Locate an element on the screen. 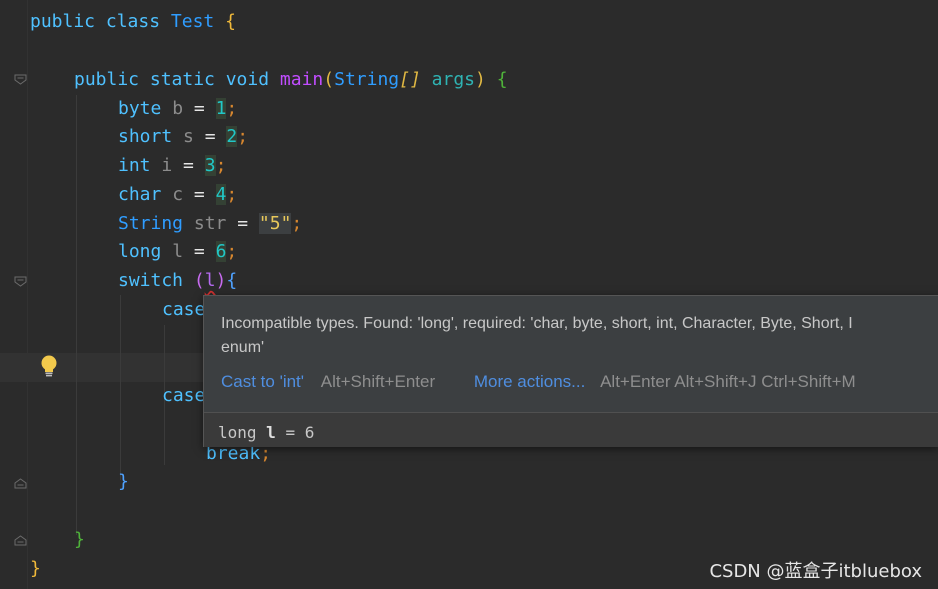  code-token: 4 is located at coordinates (221, 194).